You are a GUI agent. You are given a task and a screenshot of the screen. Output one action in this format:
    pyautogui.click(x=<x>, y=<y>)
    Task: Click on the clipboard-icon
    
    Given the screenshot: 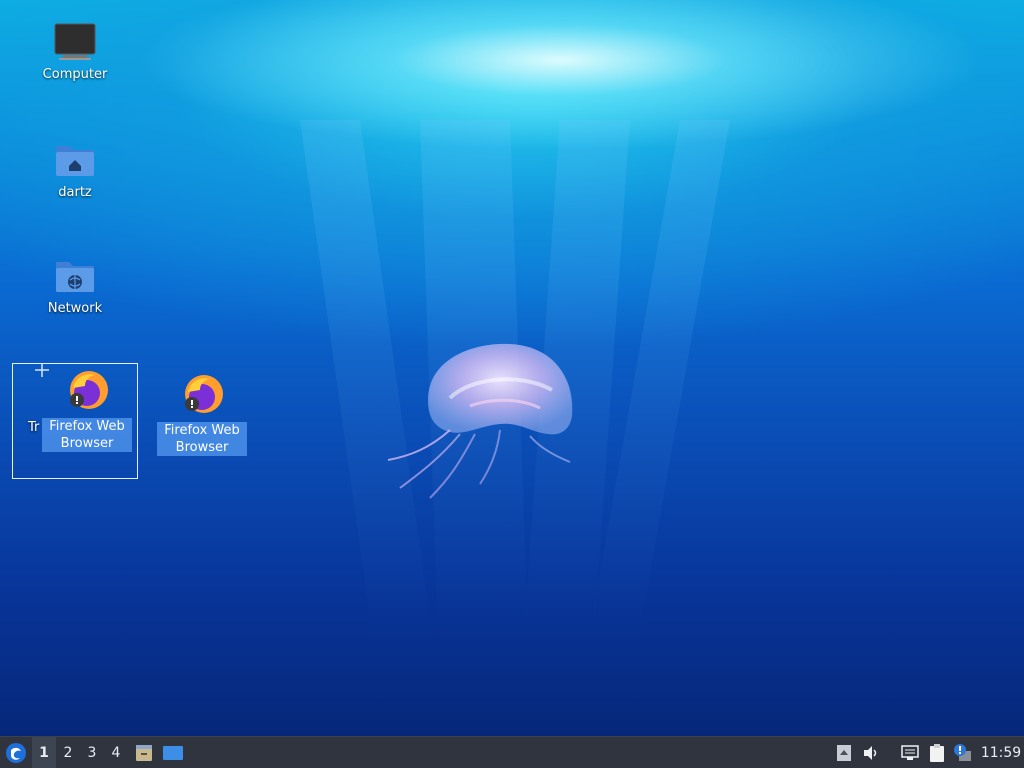 What is the action you would take?
    pyautogui.click(x=937, y=752)
    